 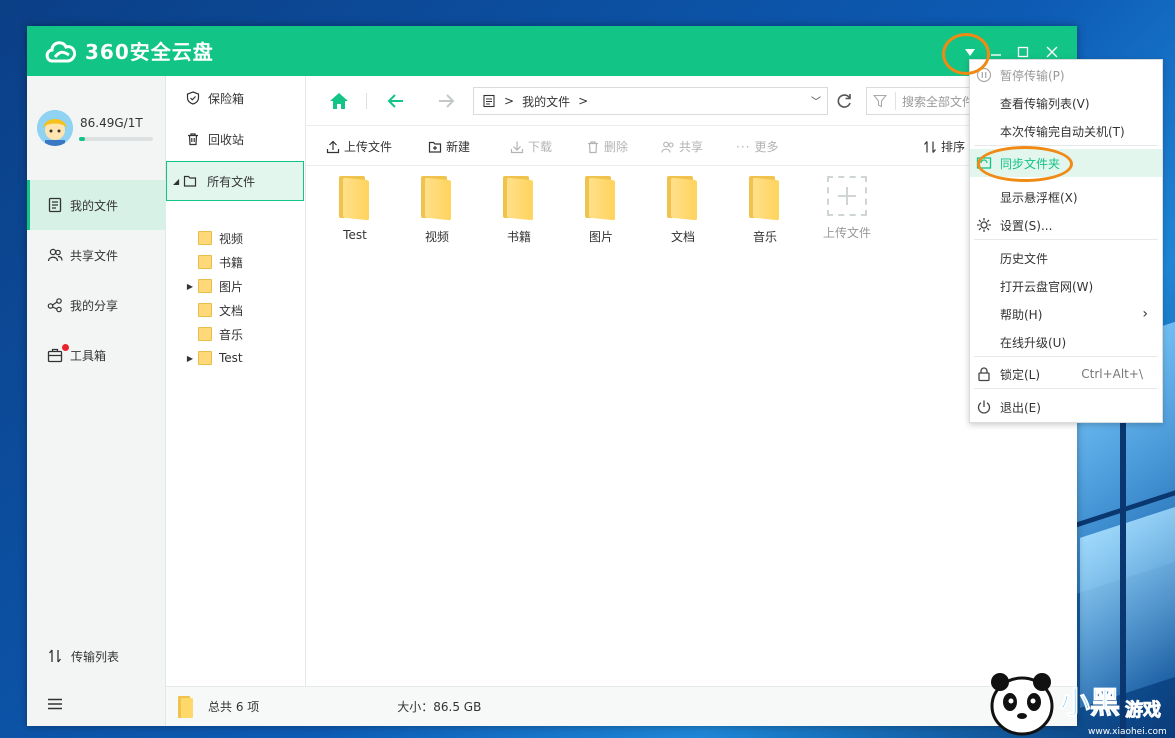 I want to click on tree-item-all-files: ◢ 所有文件, so click(x=235, y=181).